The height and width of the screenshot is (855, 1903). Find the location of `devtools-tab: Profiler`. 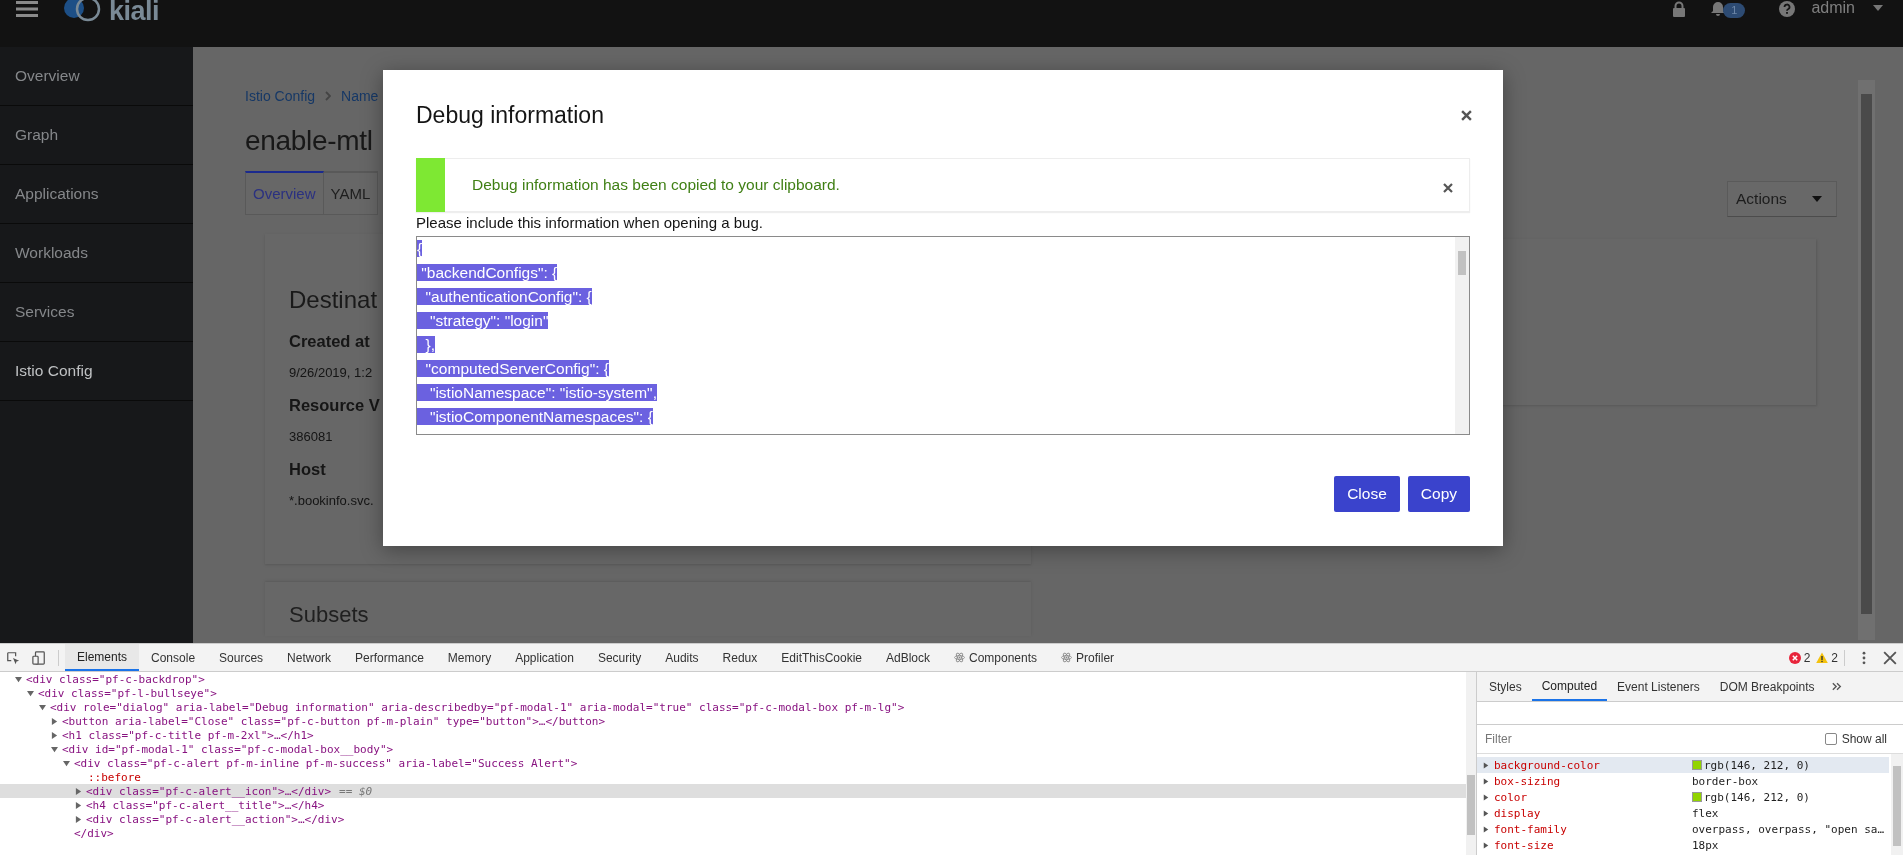

devtools-tab: Profiler is located at coordinates (1088, 657).